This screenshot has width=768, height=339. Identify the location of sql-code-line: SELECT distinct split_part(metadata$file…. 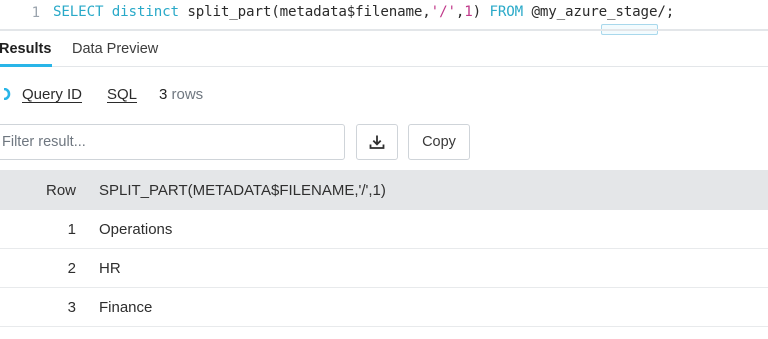
(363, 12).